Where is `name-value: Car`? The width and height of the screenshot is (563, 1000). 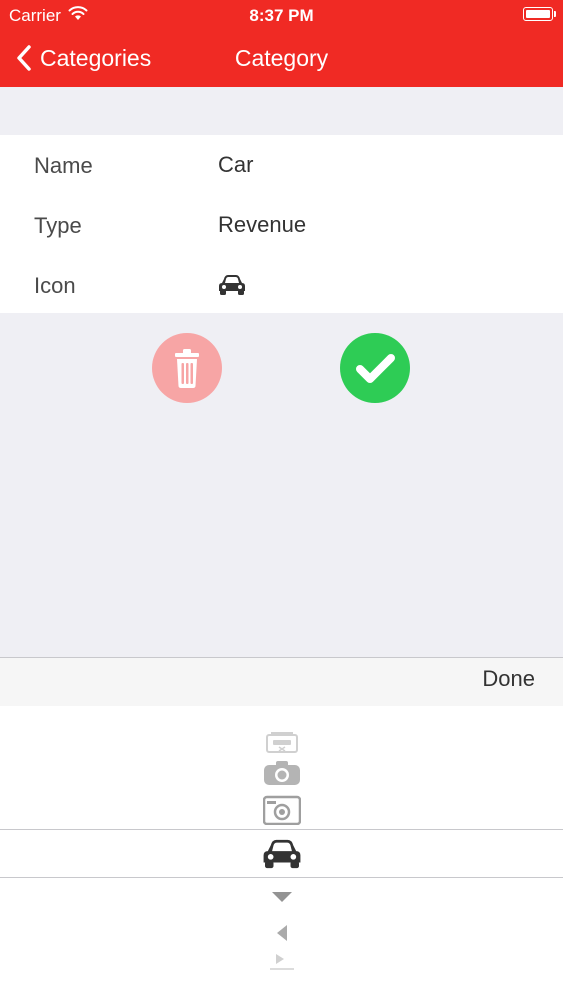
name-value: Car is located at coordinates (235, 165).